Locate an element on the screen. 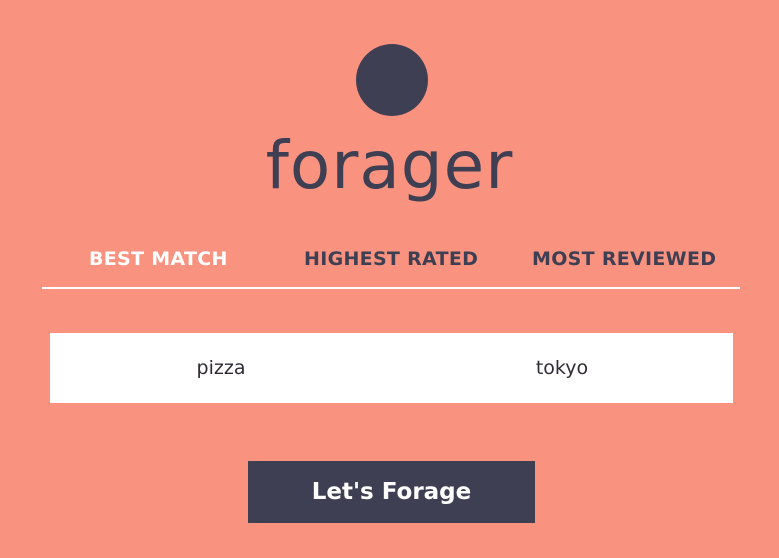 This screenshot has width=779, height=558. logo-dot-icon is located at coordinates (392, 80).